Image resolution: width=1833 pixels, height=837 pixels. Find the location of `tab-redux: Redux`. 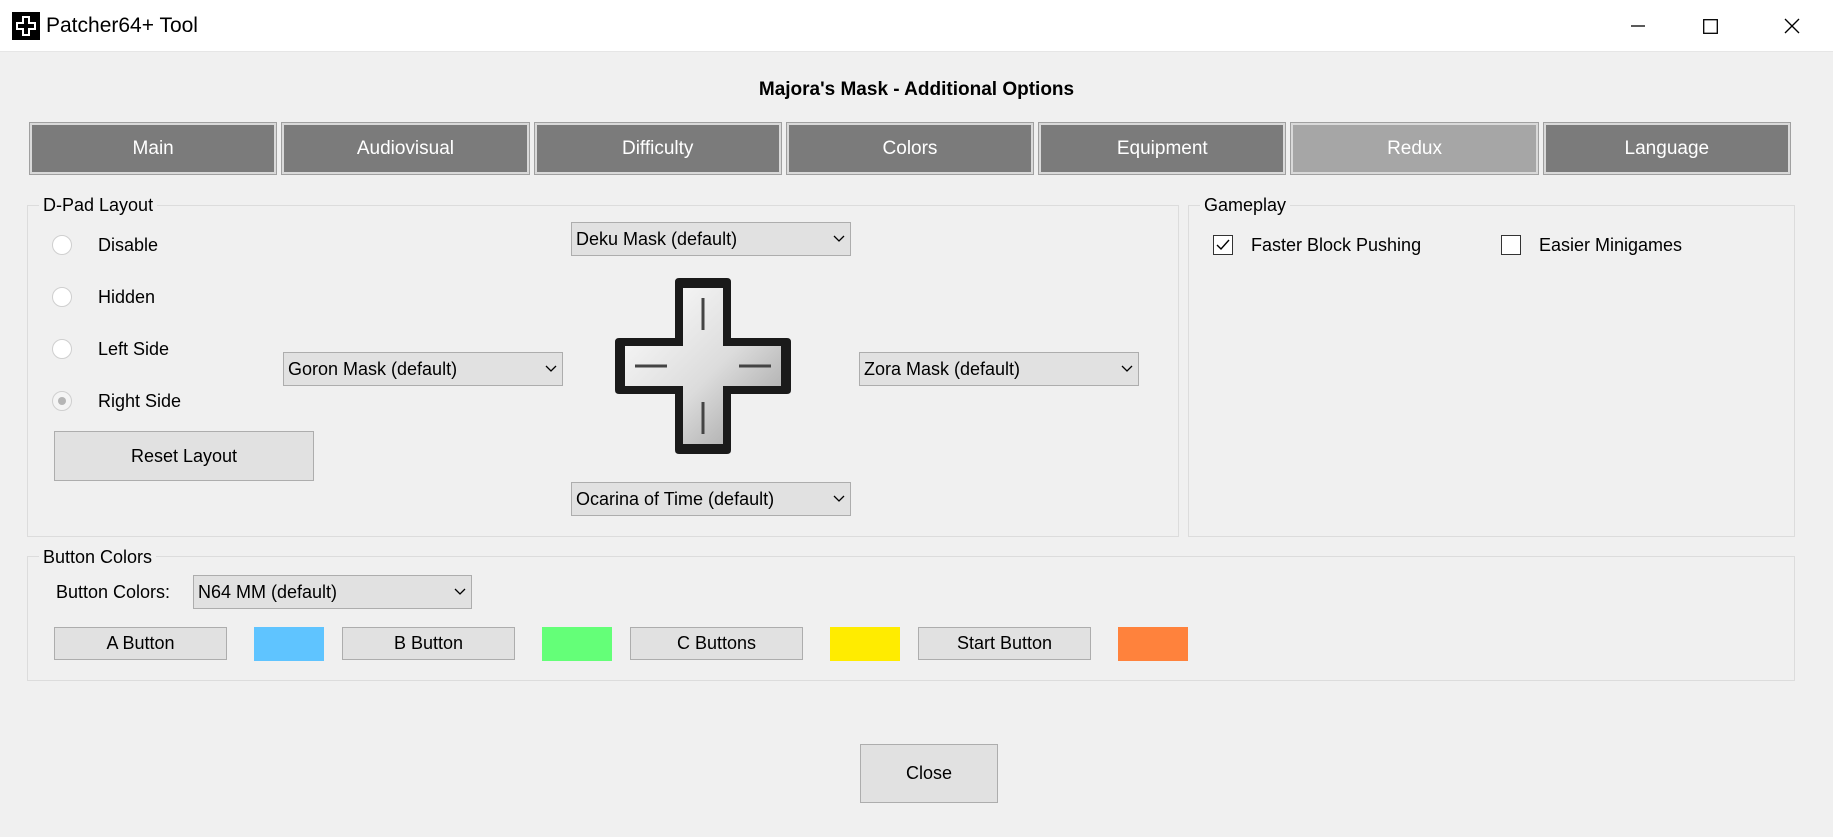

tab-redux: Redux is located at coordinates (1414, 148).